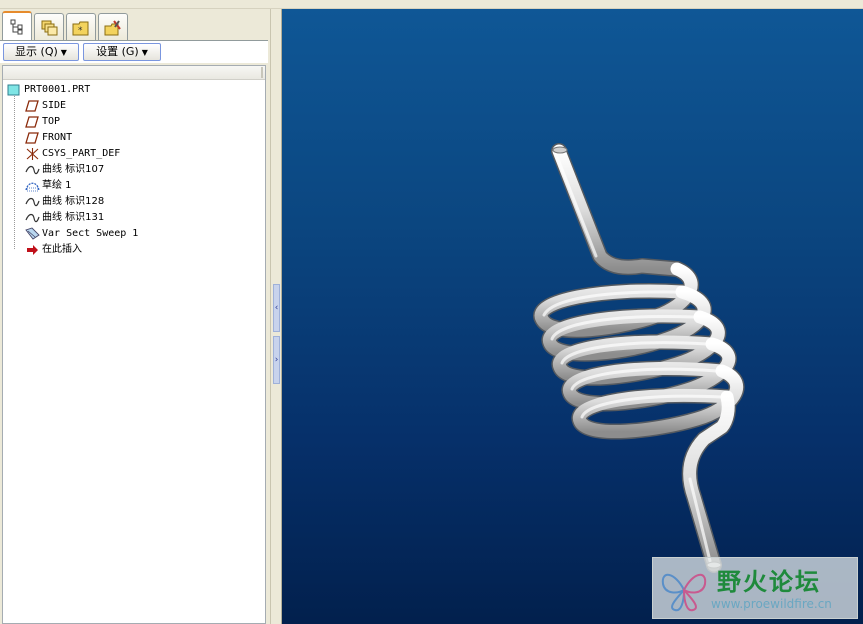 Image resolution: width=863 pixels, height=624 pixels. Describe the element at coordinates (51, 121) in the screenshot. I see `tree-item-label: TOP` at that location.